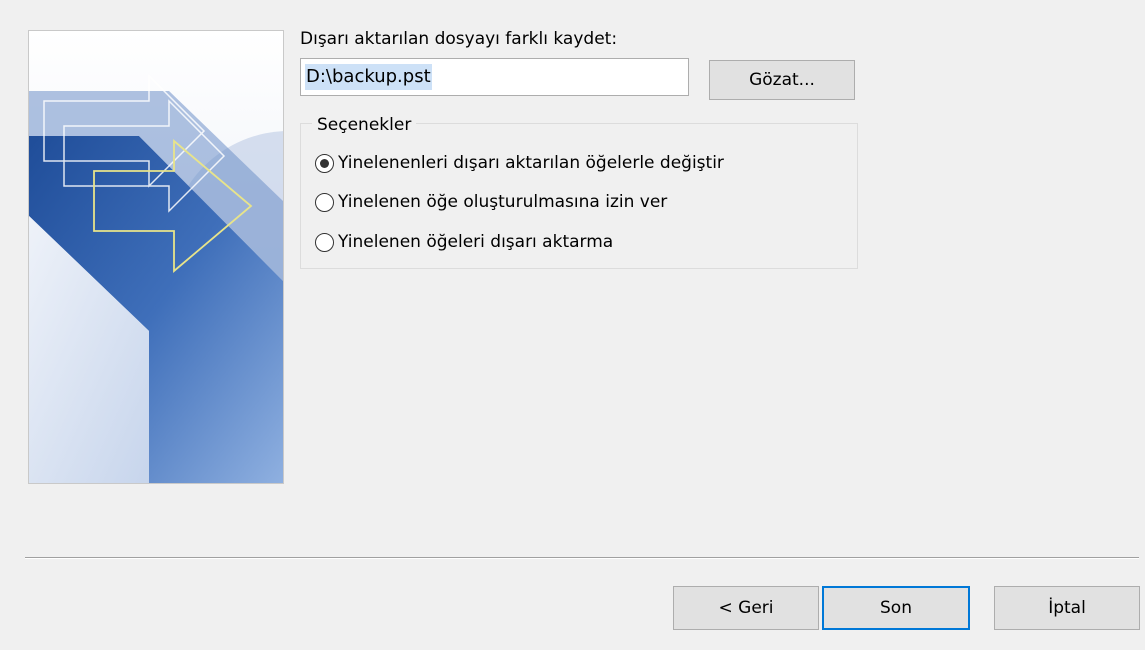  What do you see at coordinates (368, 77) in the screenshot?
I see `file-path-value: D:\backup.pst` at bounding box center [368, 77].